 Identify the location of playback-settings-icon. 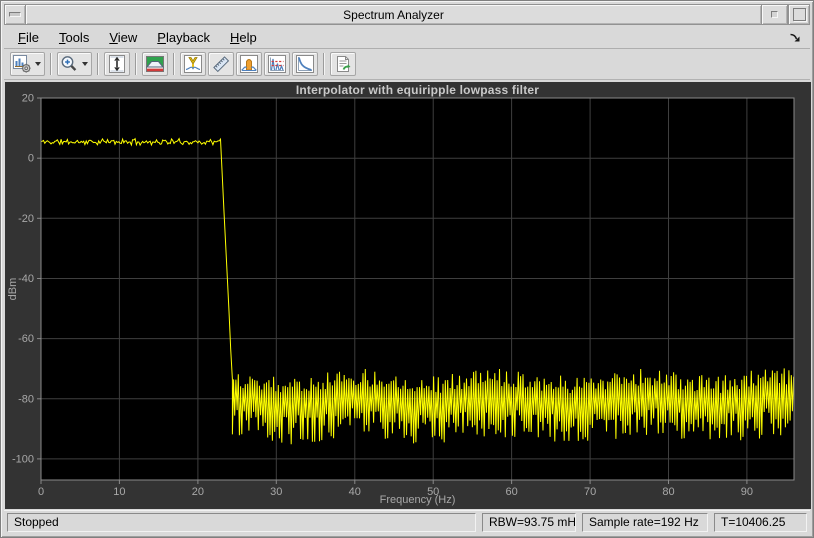
(343, 64).